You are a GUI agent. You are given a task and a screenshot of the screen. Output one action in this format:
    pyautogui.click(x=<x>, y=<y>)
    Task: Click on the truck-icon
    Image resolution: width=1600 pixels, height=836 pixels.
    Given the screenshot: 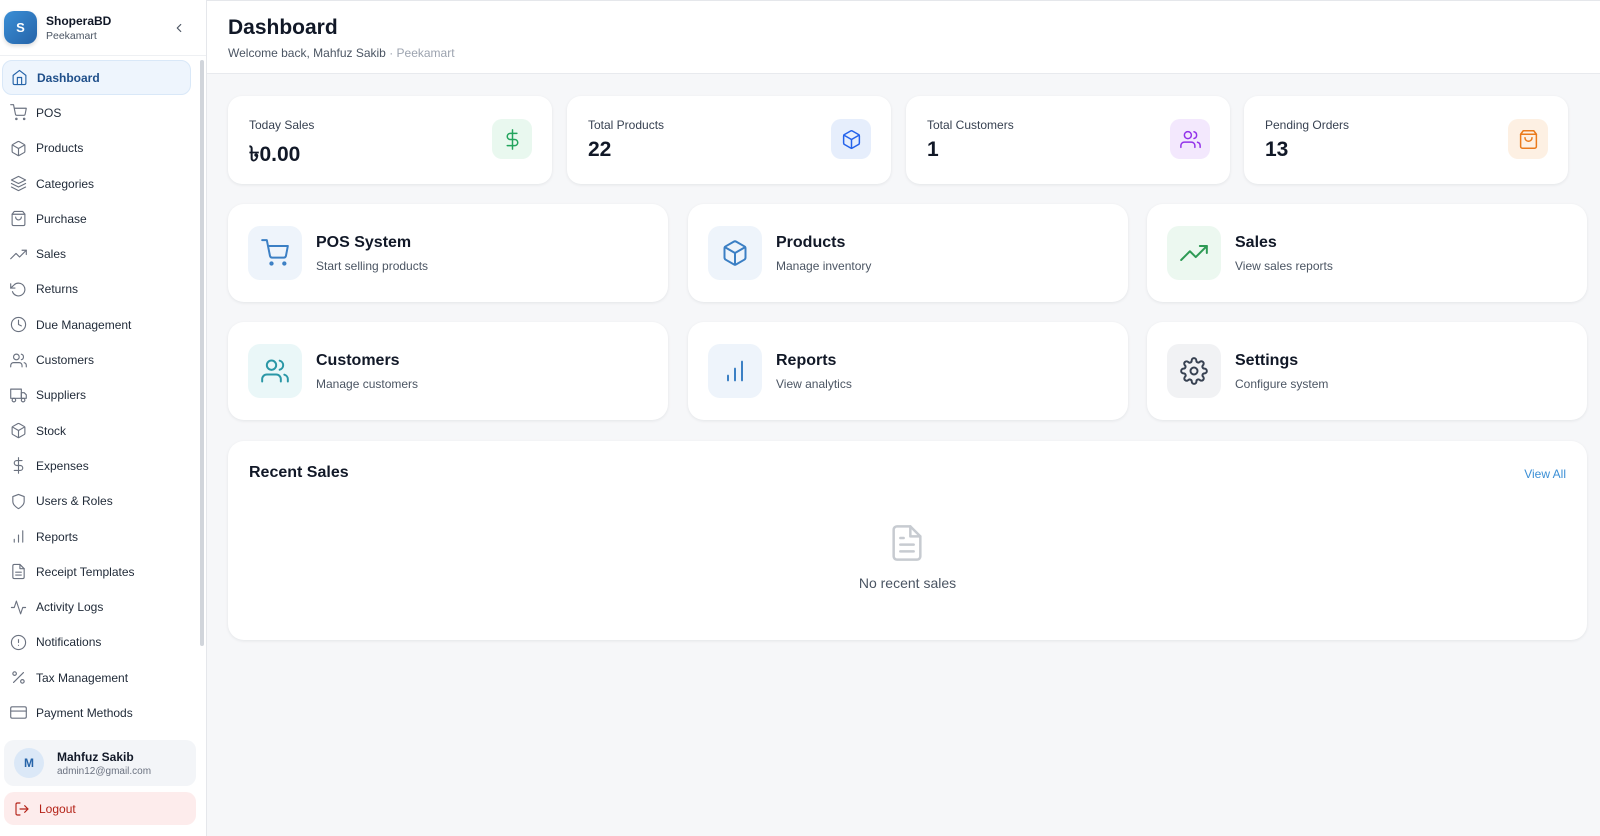 What is the action you would take?
    pyautogui.click(x=18, y=395)
    